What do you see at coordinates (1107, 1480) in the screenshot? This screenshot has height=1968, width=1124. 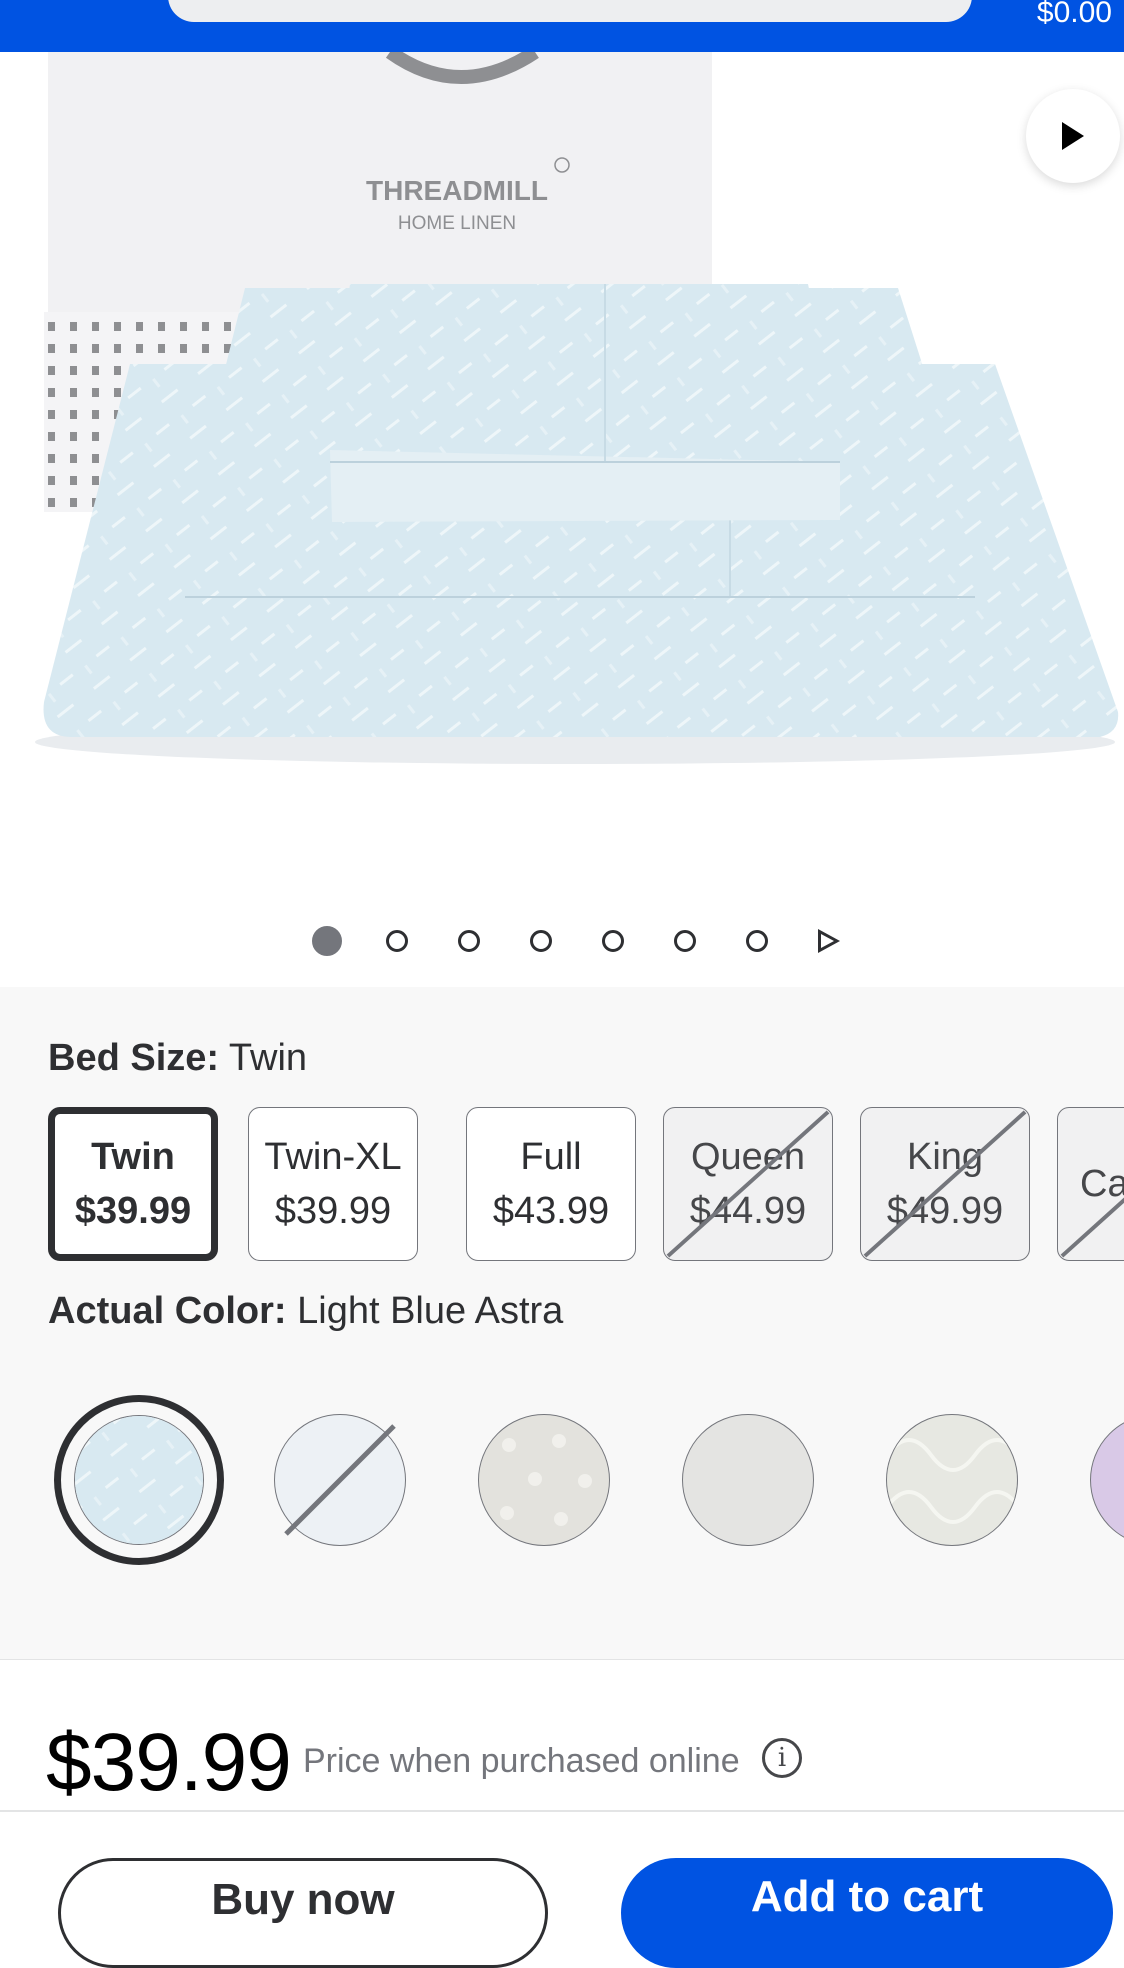 I see `swatch-lavender` at bounding box center [1107, 1480].